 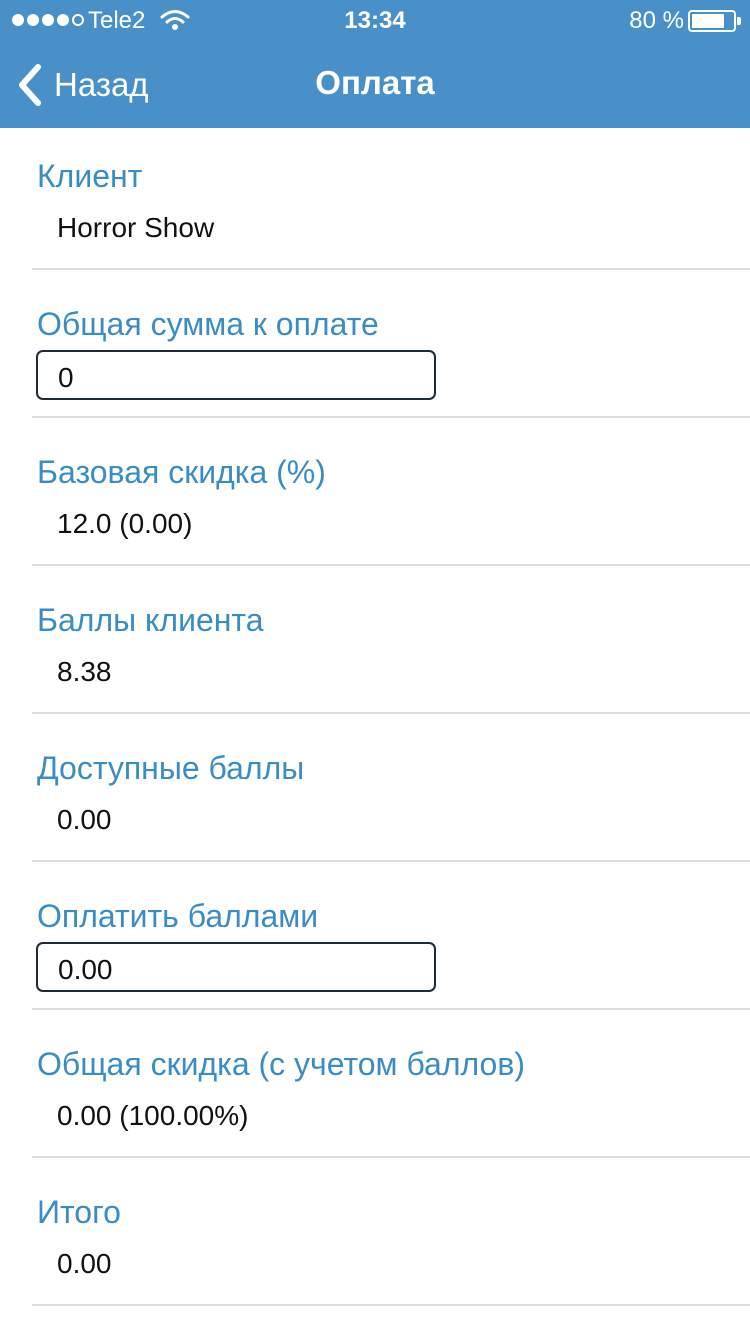 What do you see at coordinates (125, 523) in the screenshot?
I see `base-discount-value: 12.0 (0.00)` at bounding box center [125, 523].